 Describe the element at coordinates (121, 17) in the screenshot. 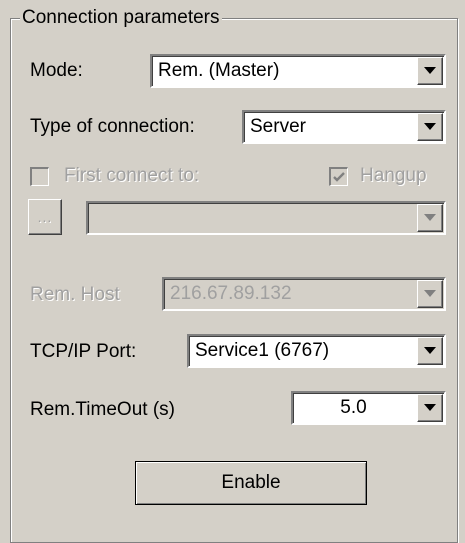

I see `group-title: Connection parameters` at that location.